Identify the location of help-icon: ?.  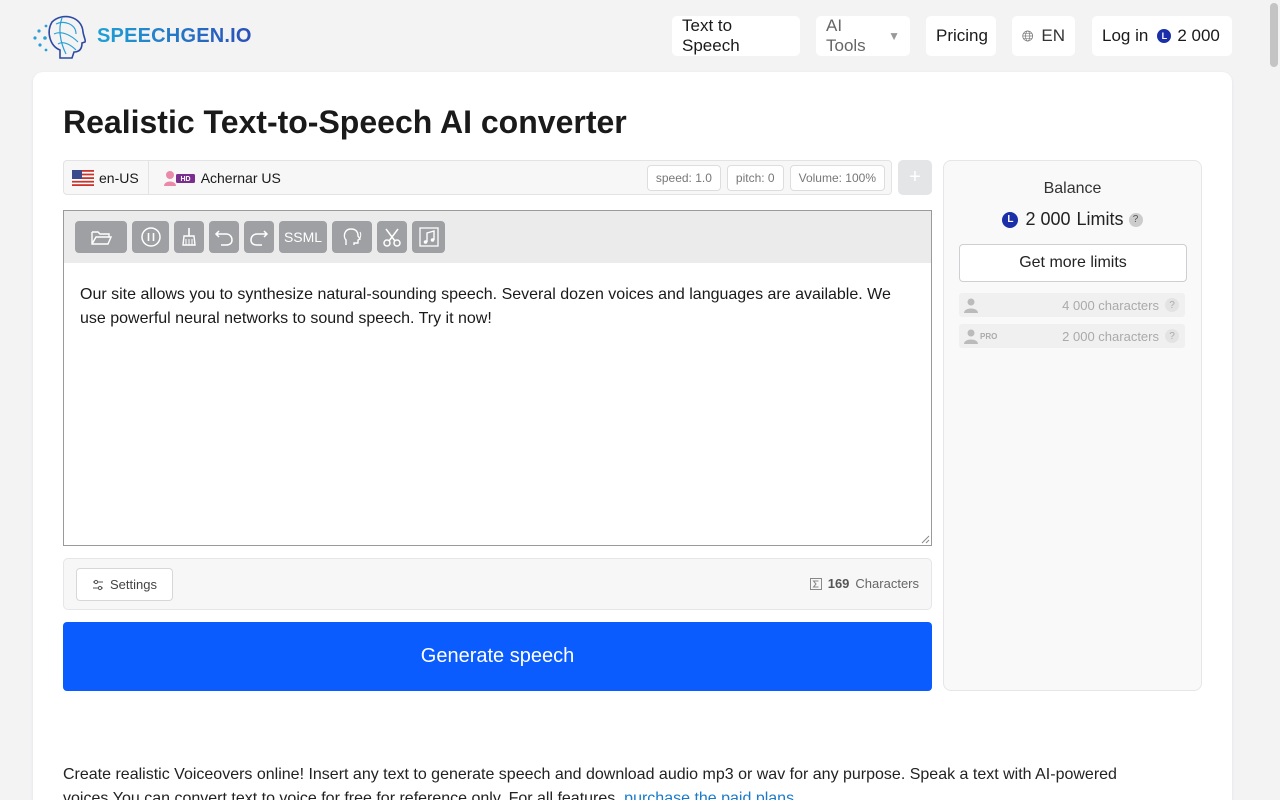
(1135, 219).